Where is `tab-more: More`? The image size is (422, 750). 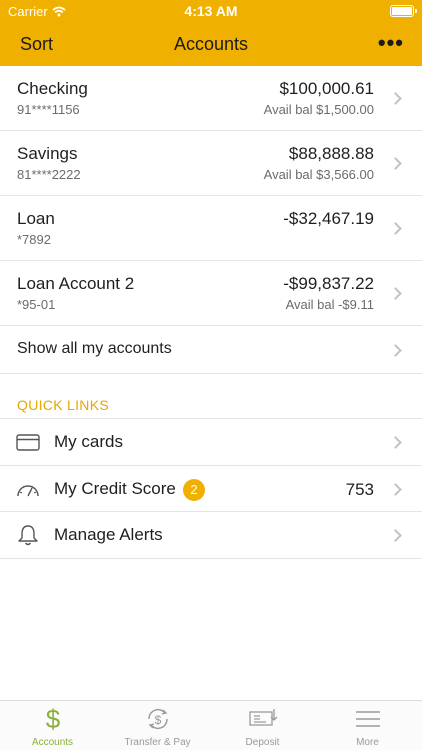
tab-more: More is located at coordinates (367, 725).